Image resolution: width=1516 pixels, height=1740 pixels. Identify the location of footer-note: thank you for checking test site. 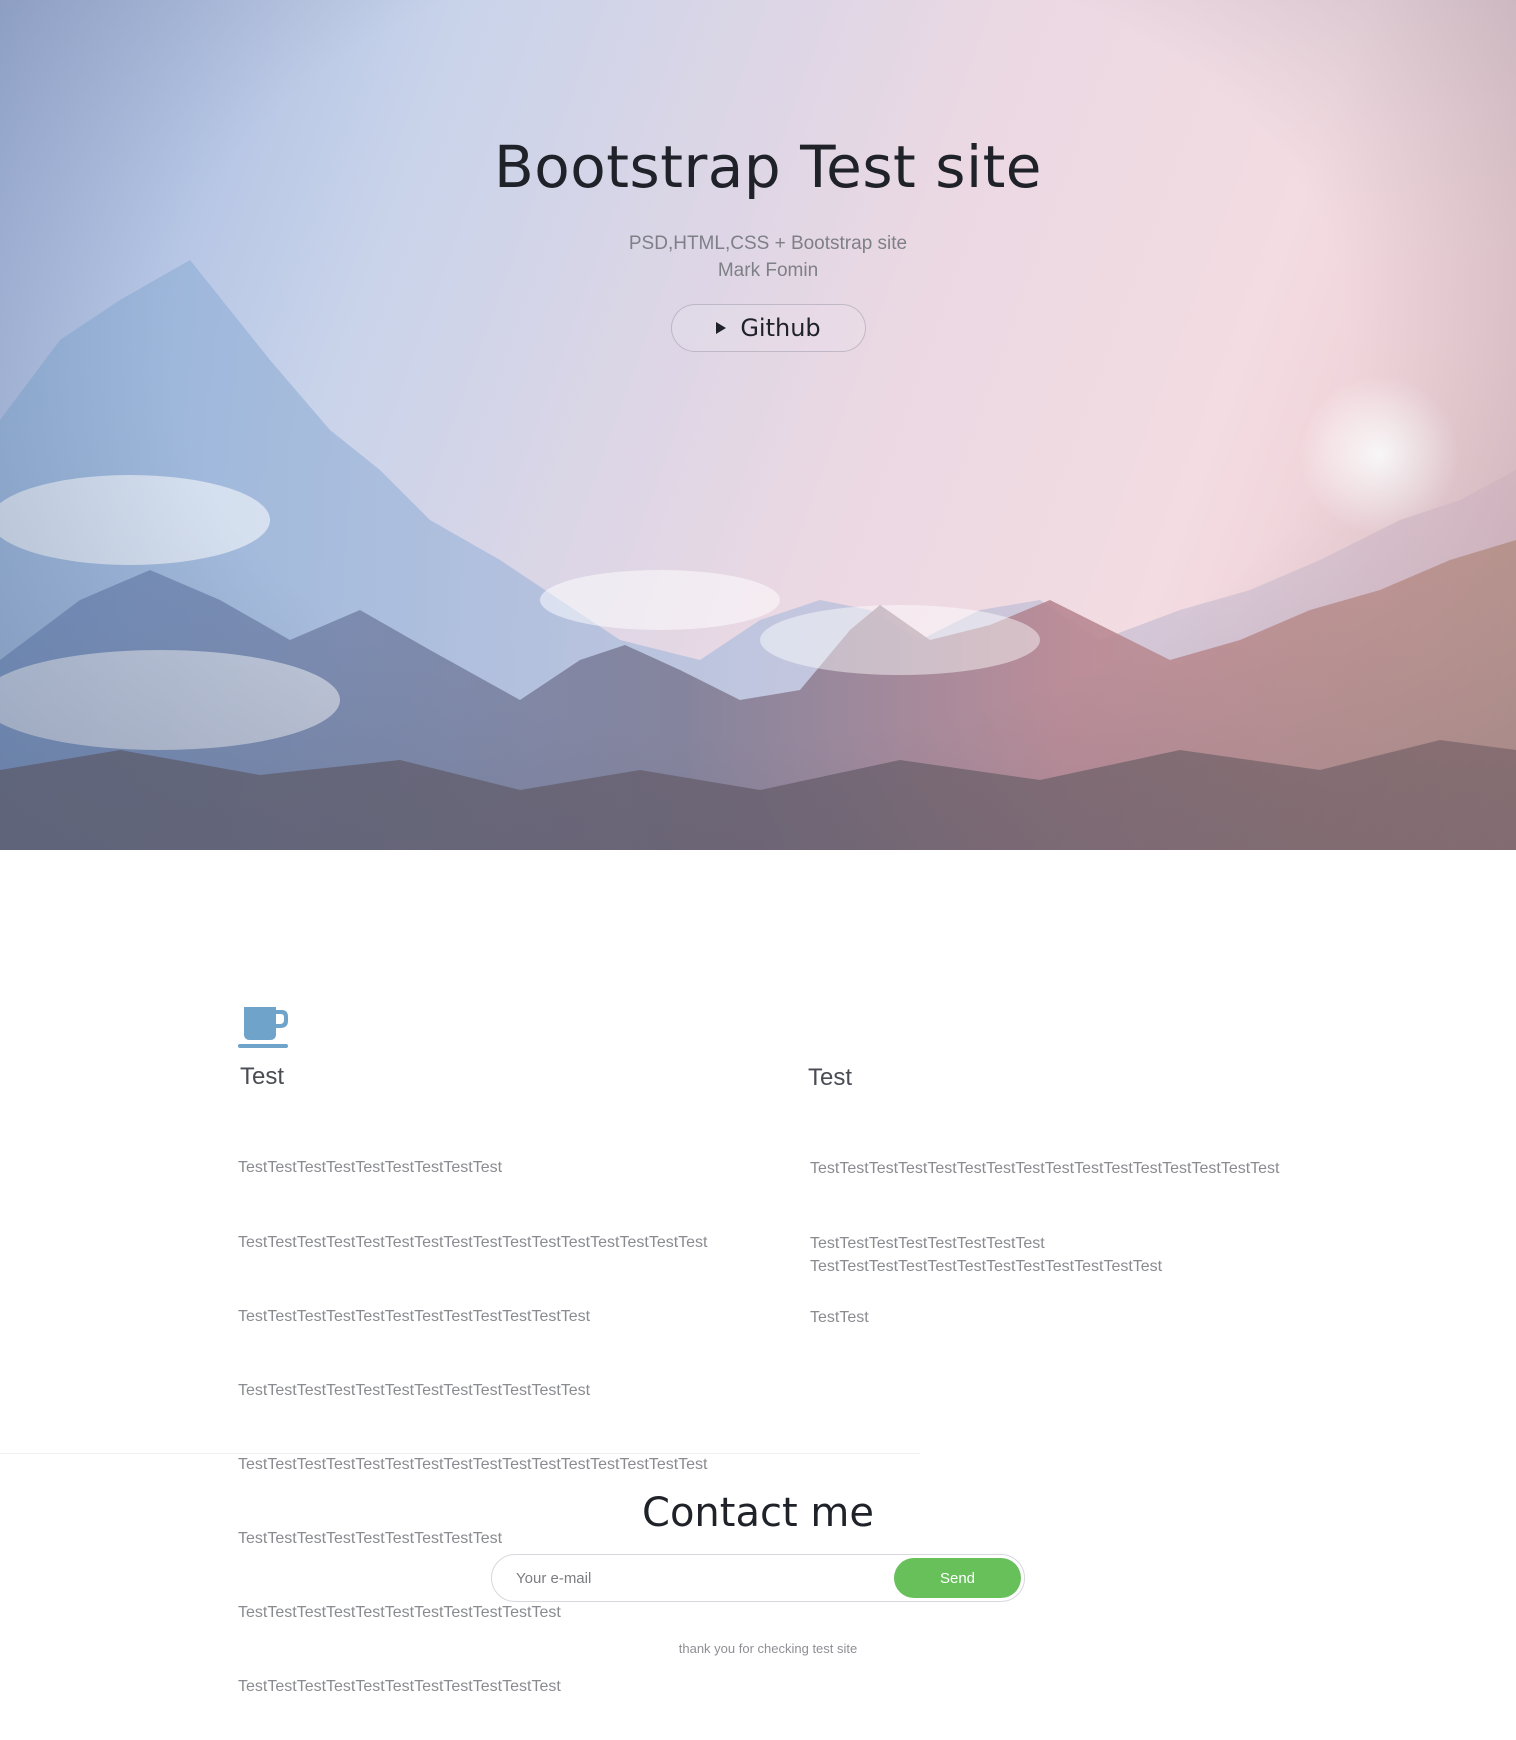
(768, 1648).